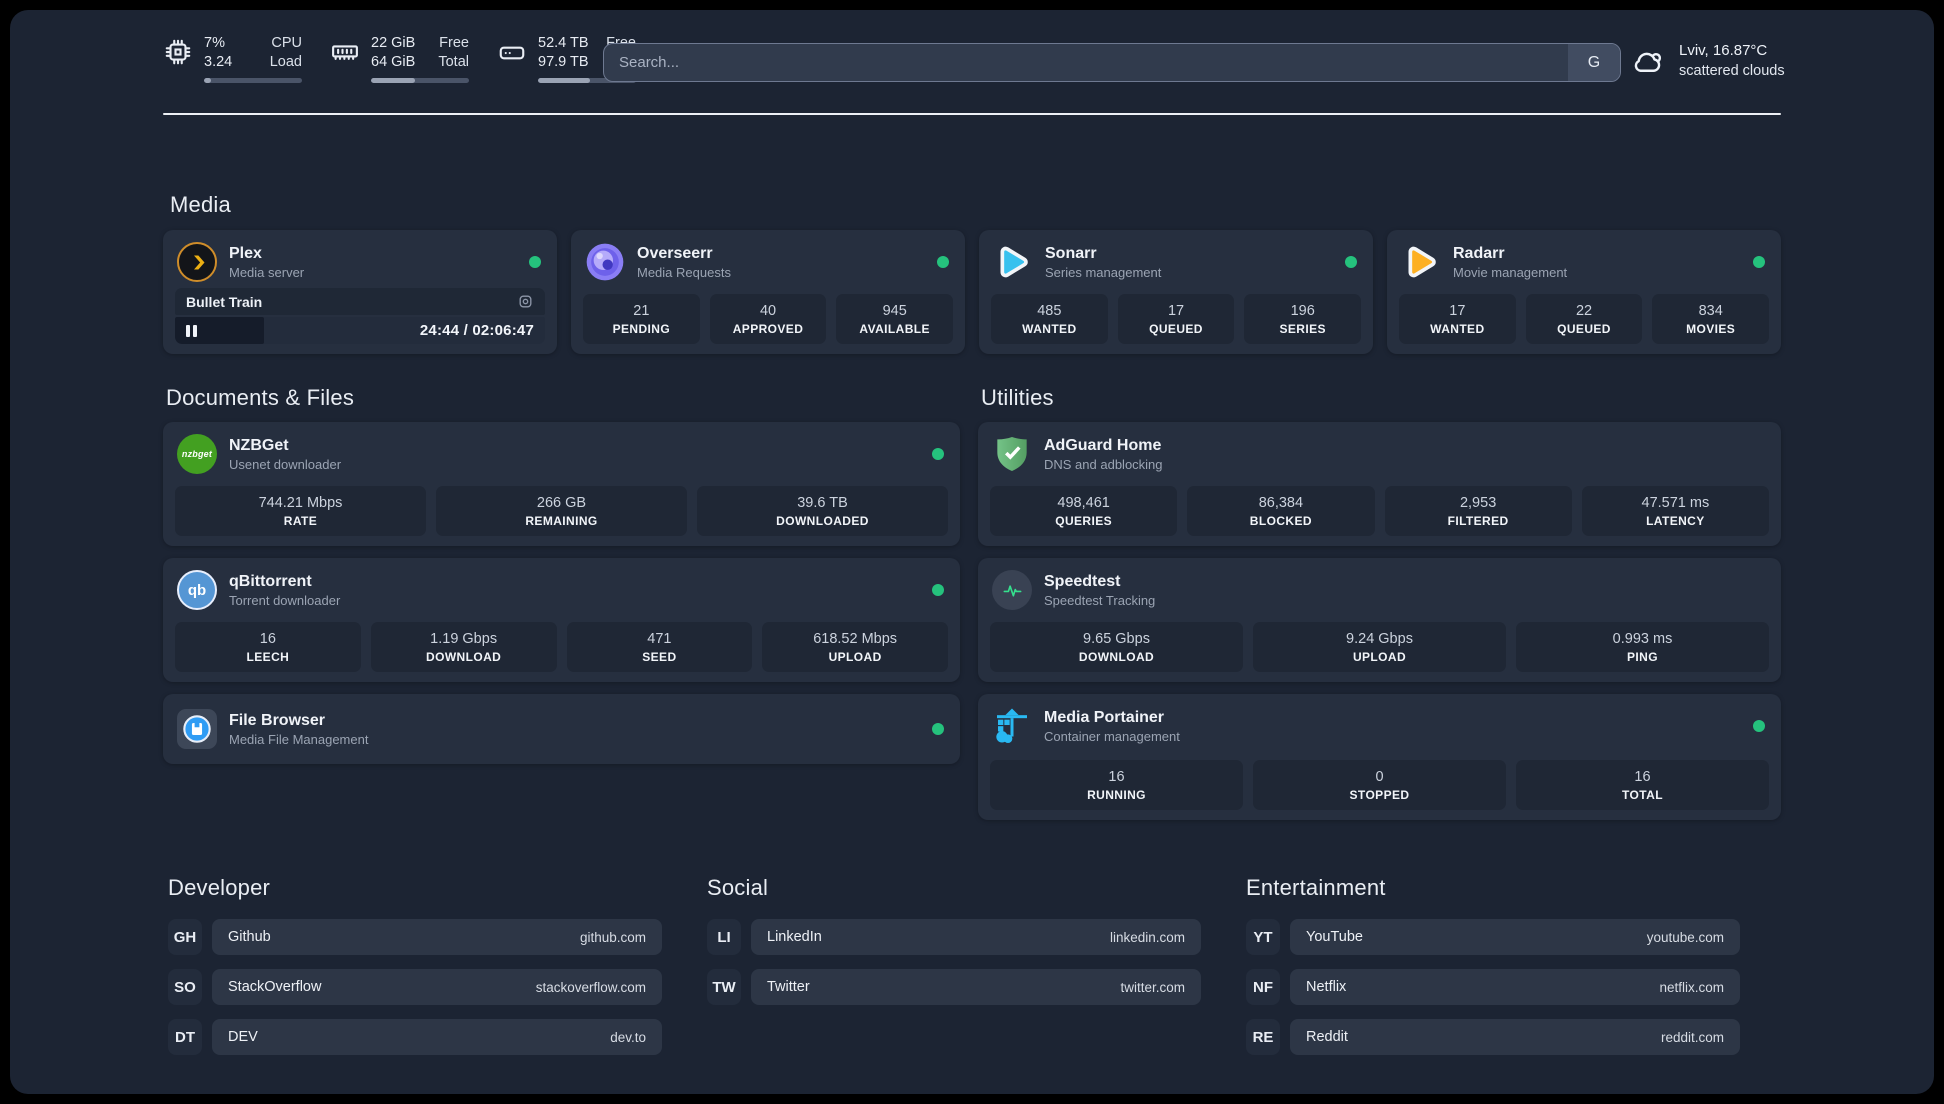 This screenshot has width=1944, height=1104. Describe the element at coordinates (822, 502) in the screenshot. I see `stat-value: 39.6 TB` at that location.